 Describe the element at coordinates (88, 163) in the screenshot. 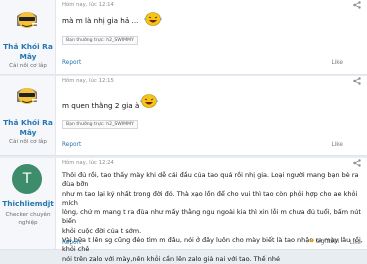

I see `post-timestamp: Hôm nay, lúc 12:24` at that location.